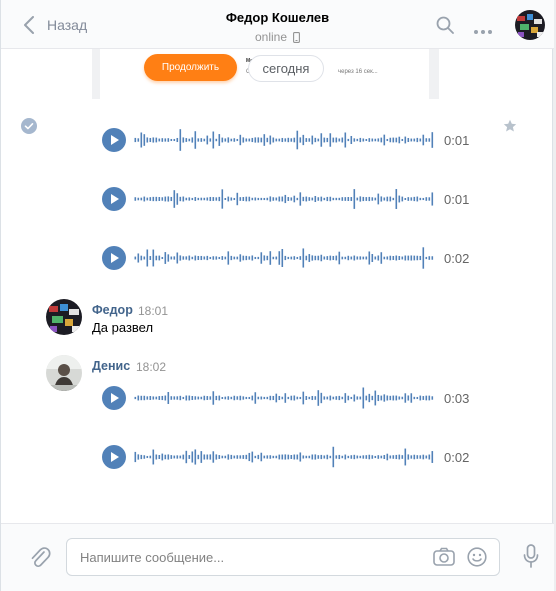 The image size is (556, 591). What do you see at coordinates (477, 557) in the screenshot?
I see `smile-icon` at bounding box center [477, 557].